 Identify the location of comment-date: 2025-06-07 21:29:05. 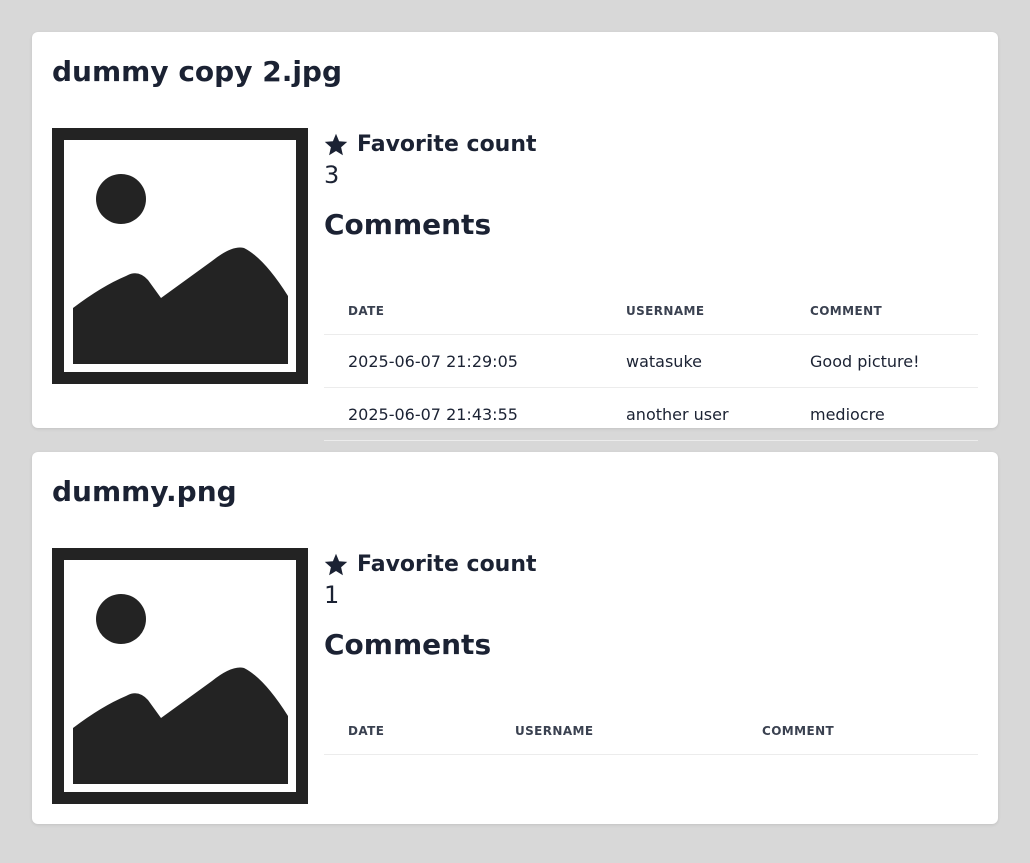
(463, 361).